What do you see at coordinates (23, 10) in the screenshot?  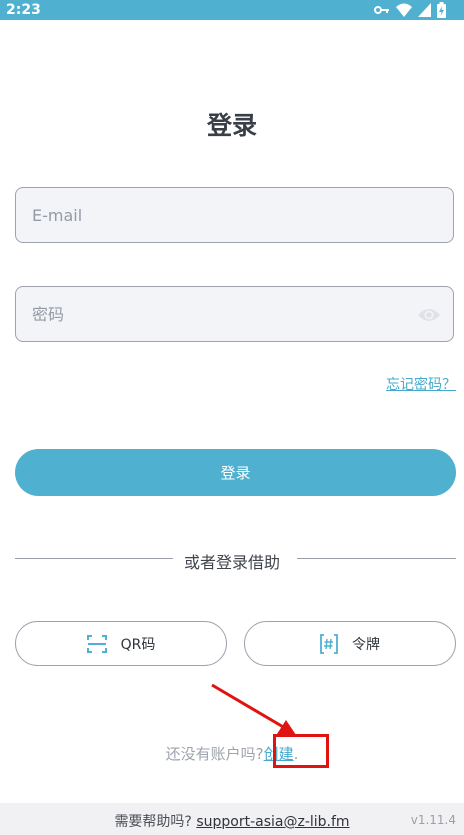 I see `status-time: 2:23` at bounding box center [23, 10].